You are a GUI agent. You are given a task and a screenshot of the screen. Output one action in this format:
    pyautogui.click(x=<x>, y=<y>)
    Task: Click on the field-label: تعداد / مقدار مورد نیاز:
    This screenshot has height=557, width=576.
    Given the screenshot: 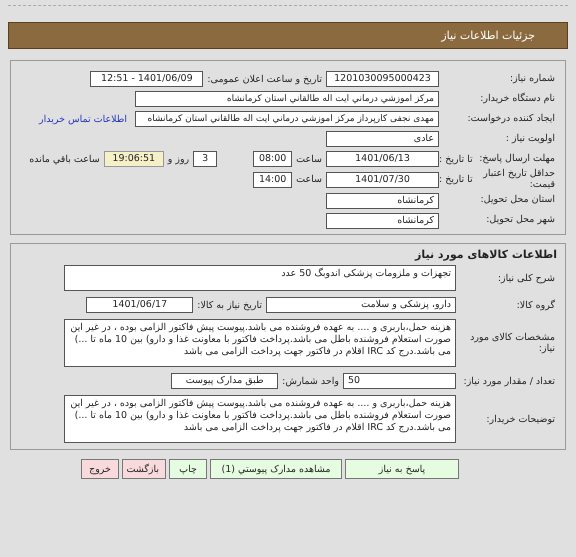 What is the action you would take?
    pyautogui.click(x=509, y=381)
    